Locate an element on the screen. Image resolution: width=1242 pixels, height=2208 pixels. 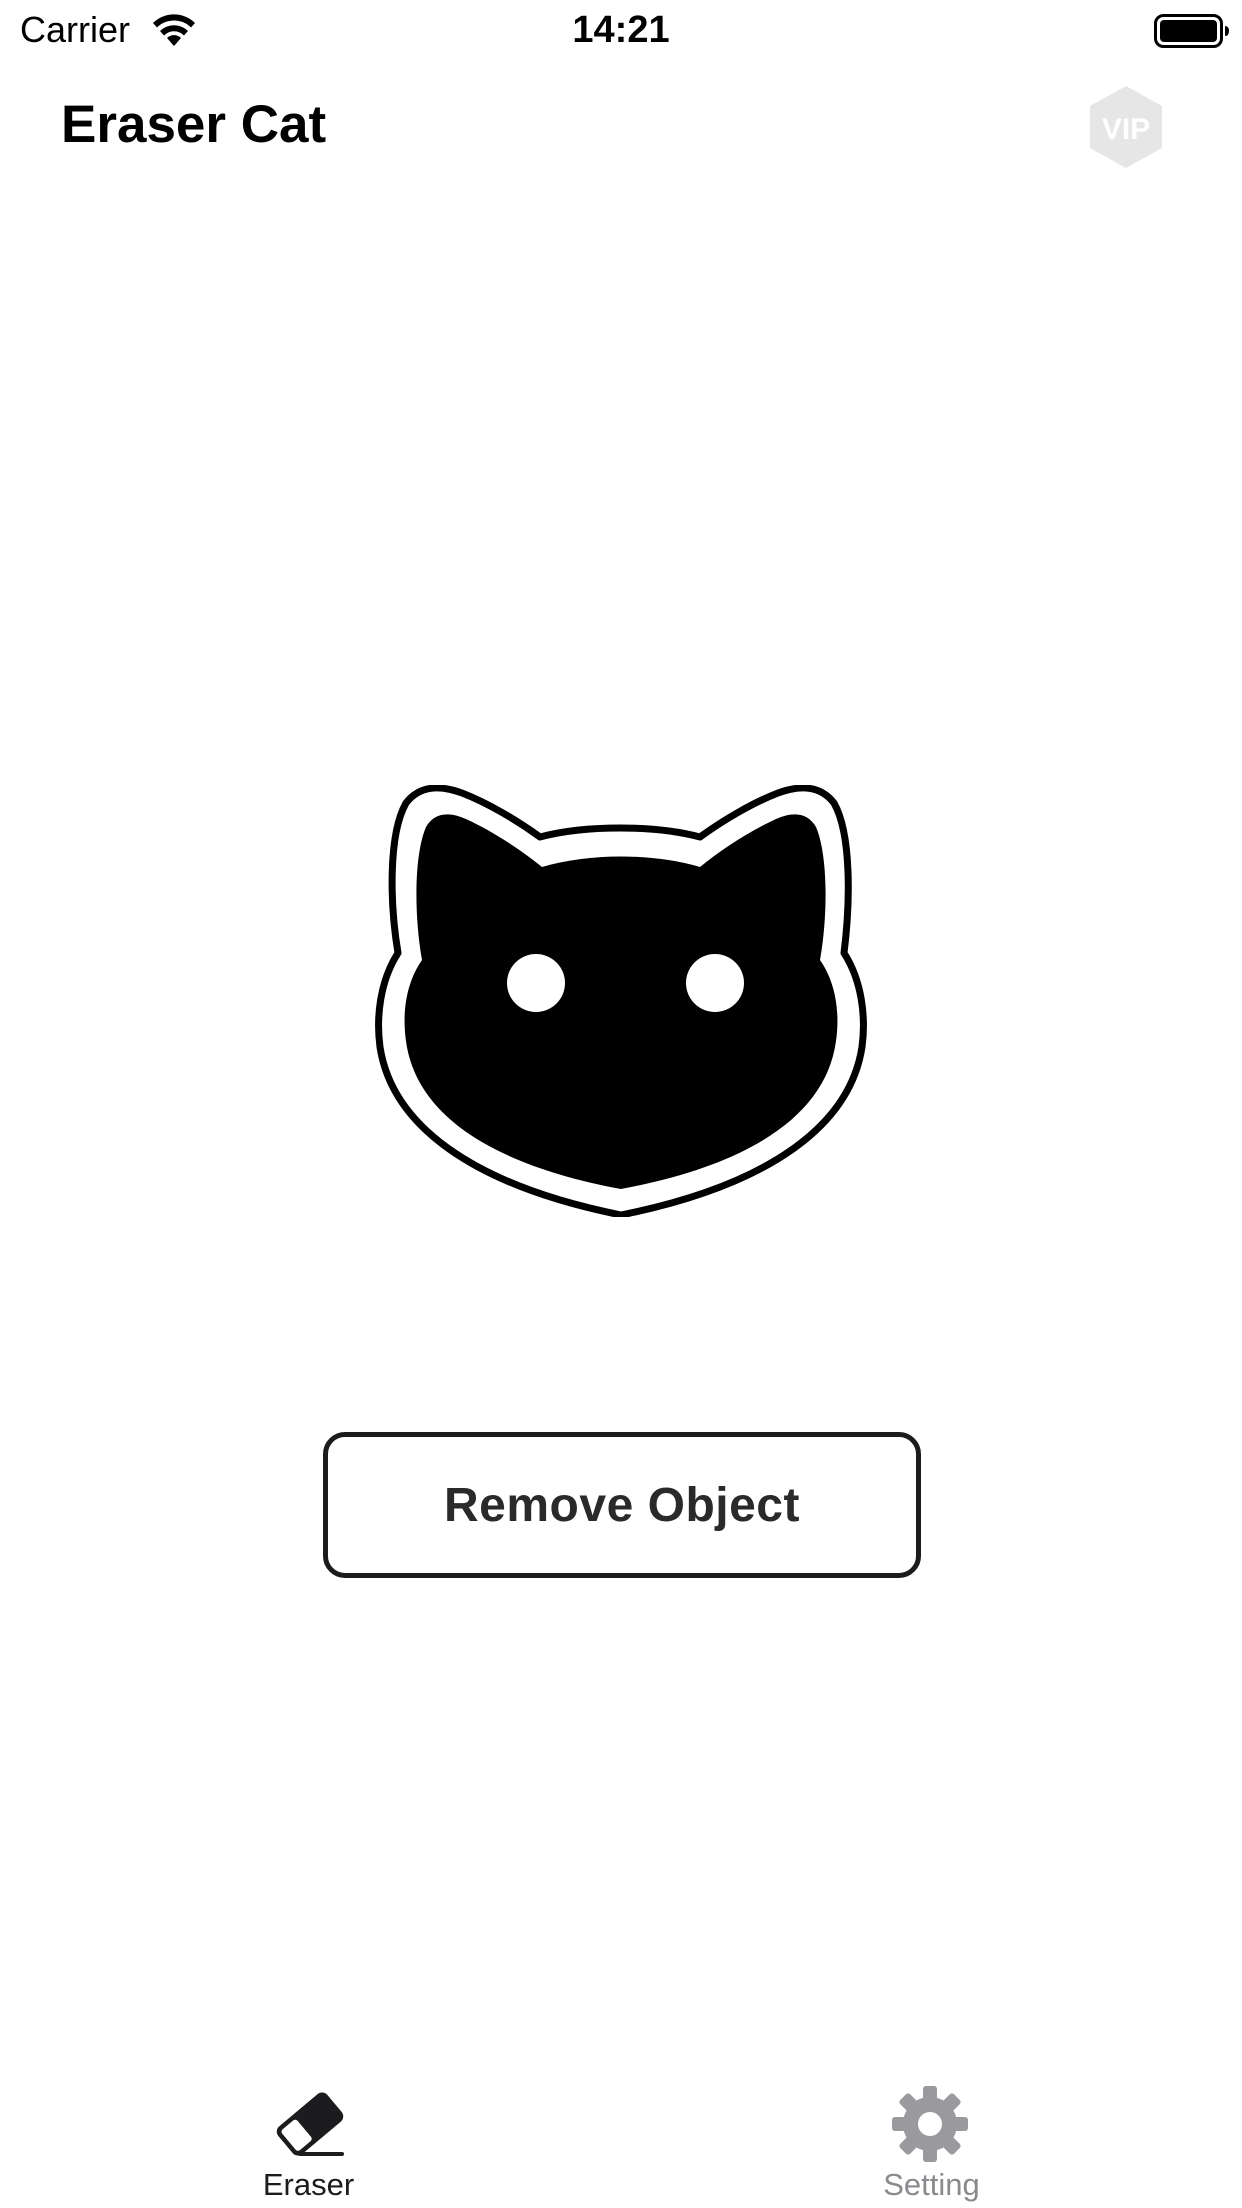
tab-setting: Setting is located at coordinates (931, 2134).